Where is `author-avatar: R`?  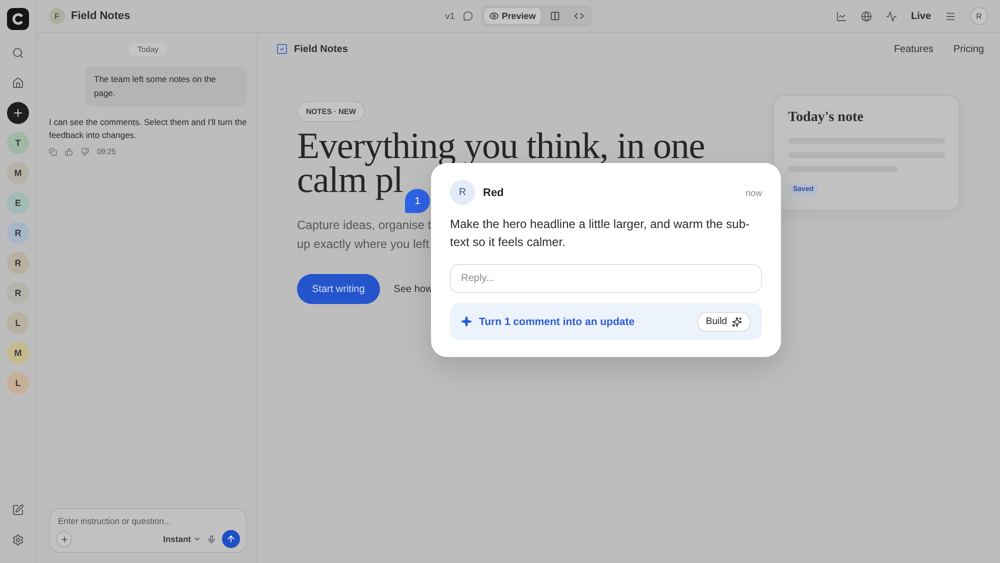 author-avatar: R is located at coordinates (462, 192).